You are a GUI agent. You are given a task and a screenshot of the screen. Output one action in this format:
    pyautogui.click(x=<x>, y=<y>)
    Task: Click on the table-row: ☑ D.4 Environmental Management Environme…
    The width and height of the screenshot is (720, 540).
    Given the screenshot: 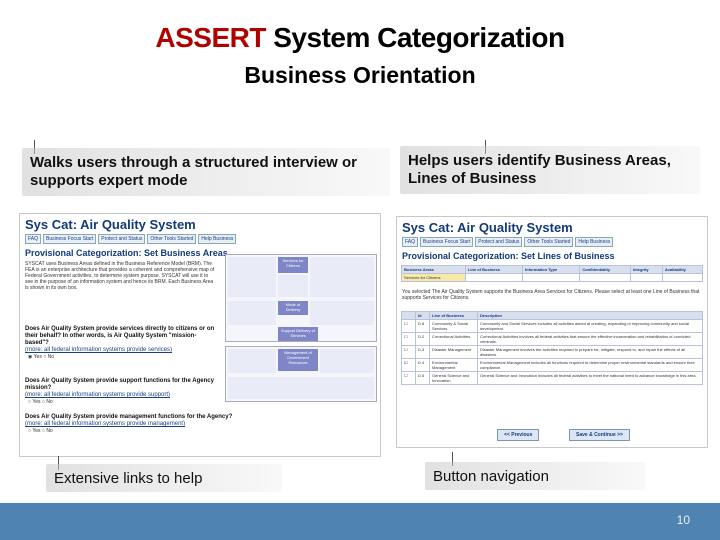 What is the action you would take?
    pyautogui.click(x=552, y=365)
    